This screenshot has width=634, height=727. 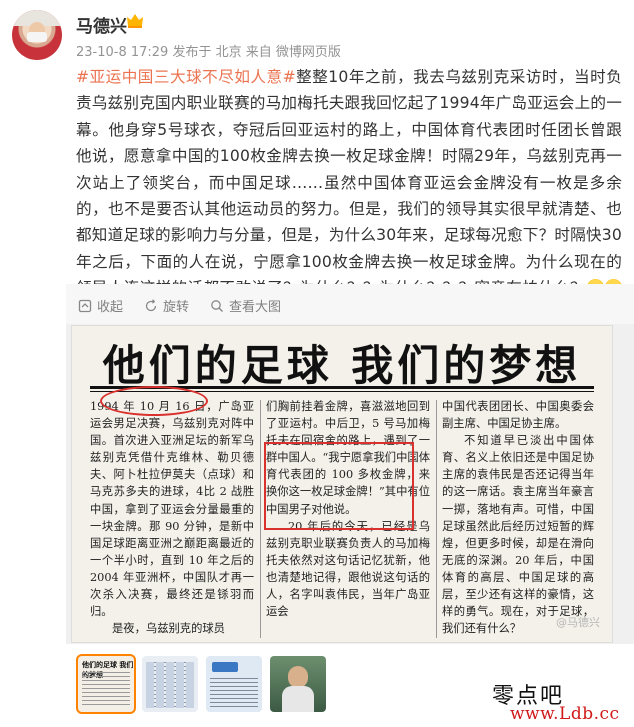 I want to click on column-paragraph: 中国代表团团长、中国奥委会副主席、中国足协主席。, so click(x=518, y=415).